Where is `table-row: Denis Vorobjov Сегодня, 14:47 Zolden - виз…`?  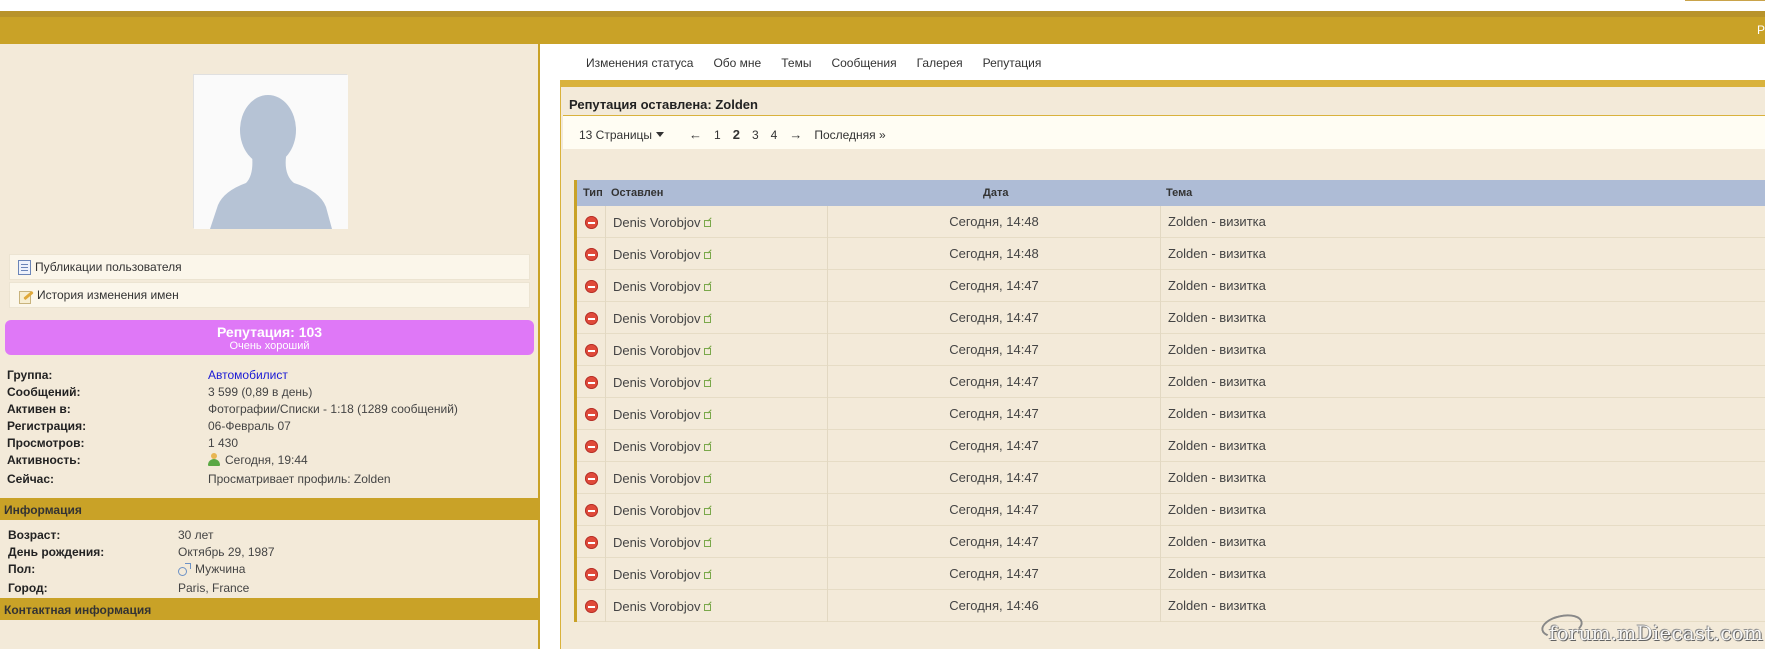 table-row: Denis Vorobjov Сегодня, 14:47 Zolden - виз… is located at coordinates (1171, 510).